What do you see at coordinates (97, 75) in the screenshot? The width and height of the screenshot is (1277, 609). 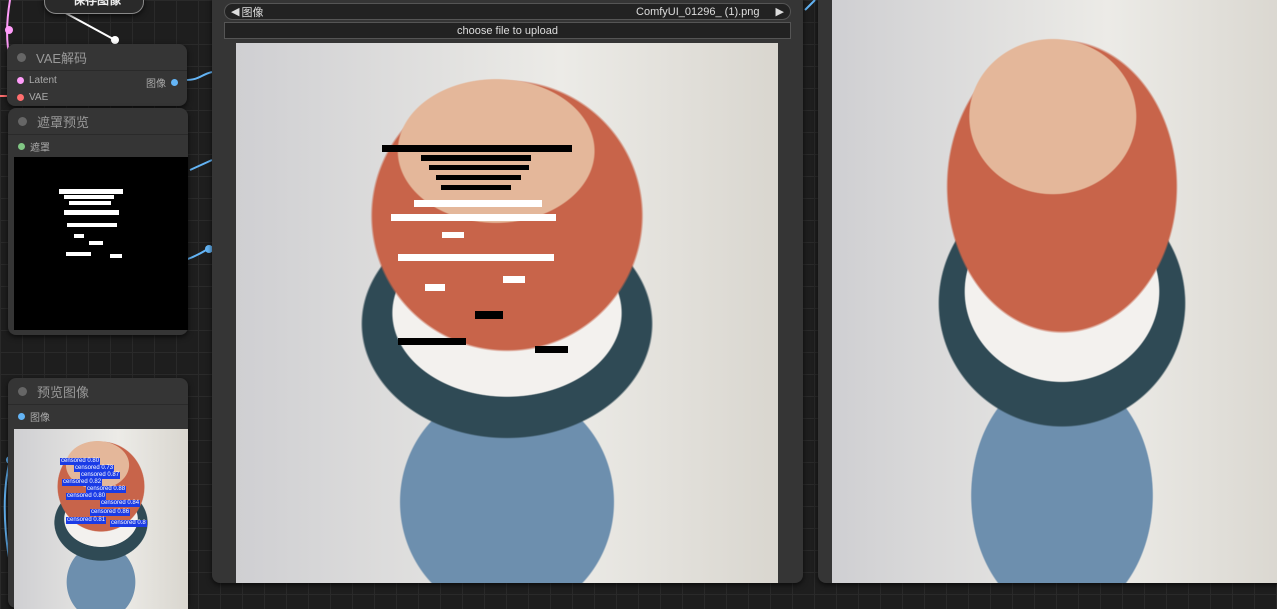 I see `vae-decode-node: VAE解码 Latent VAE 图像` at bounding box center [97, 75].